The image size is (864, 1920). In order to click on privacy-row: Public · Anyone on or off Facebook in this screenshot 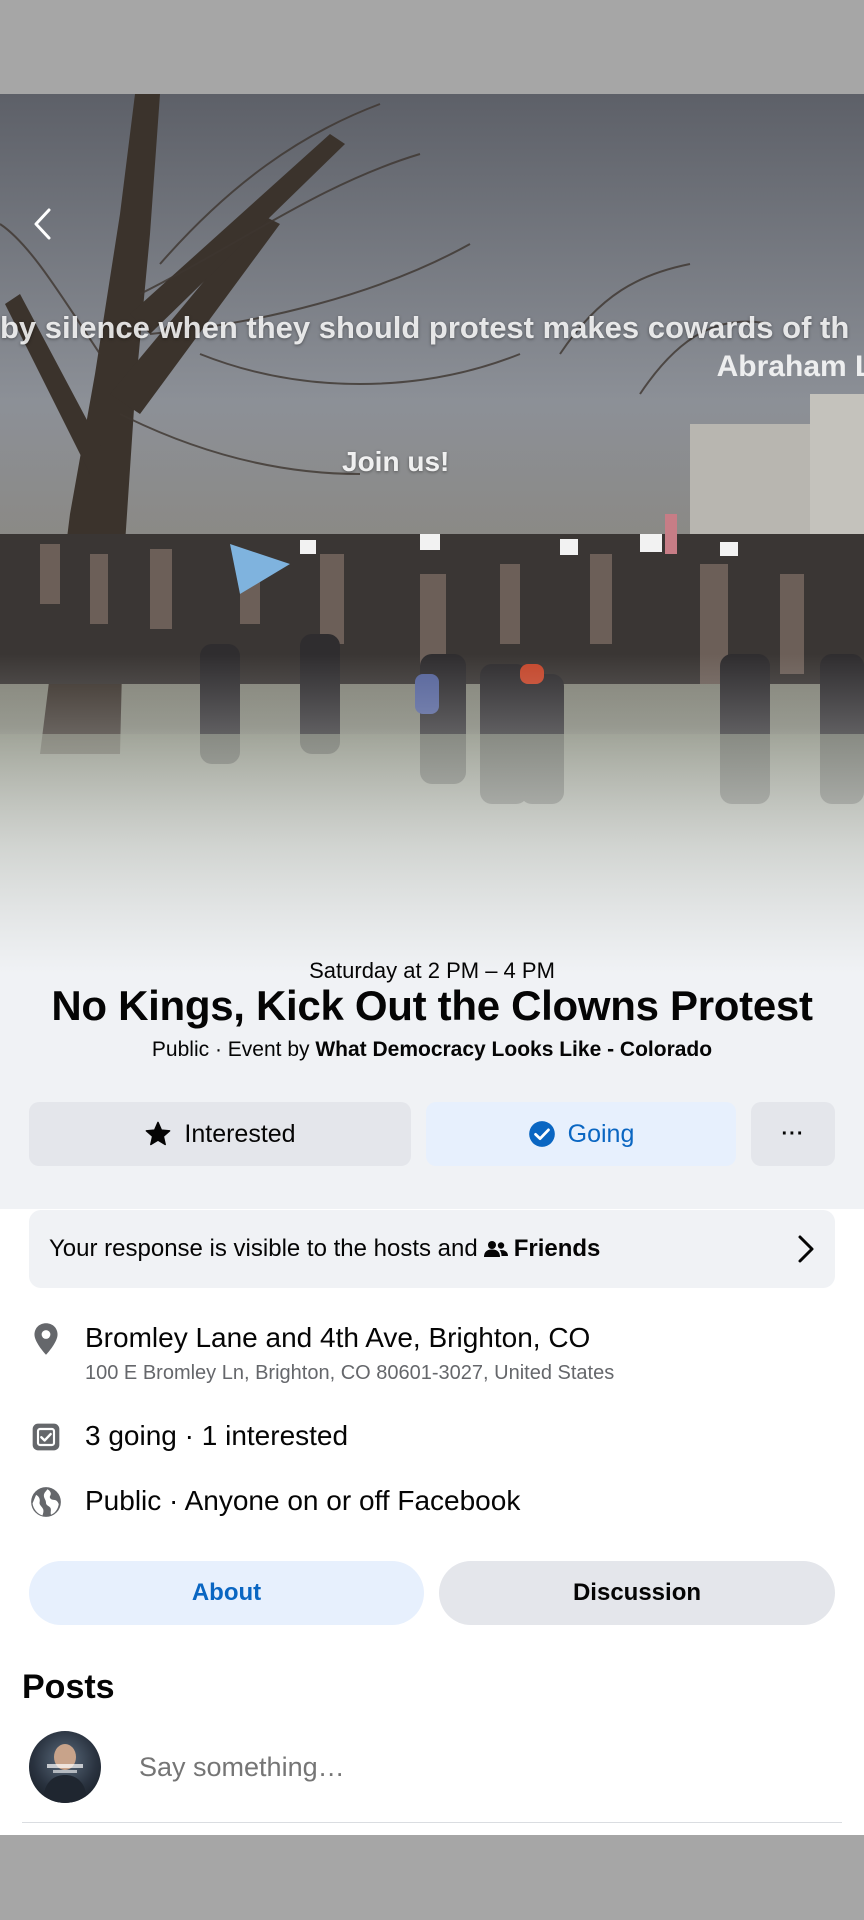, I will do `click(274, 1502)`.